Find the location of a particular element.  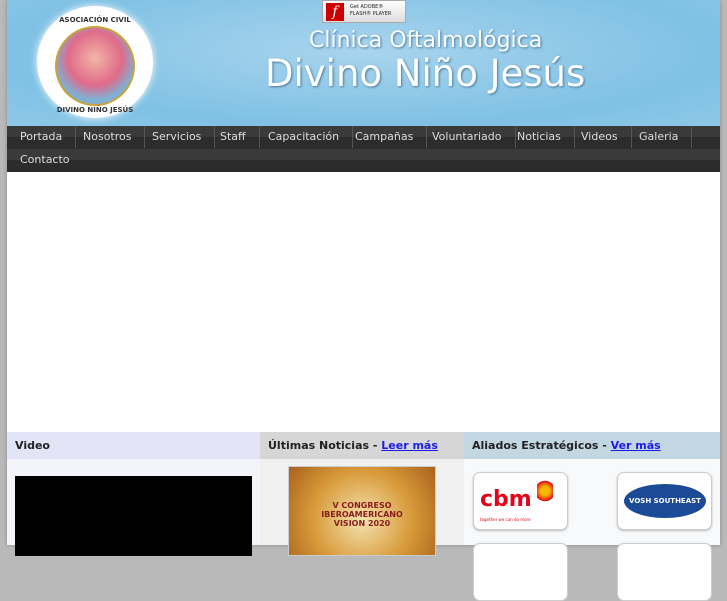

cbm-text: cbm is located at coordinates (506, 499).